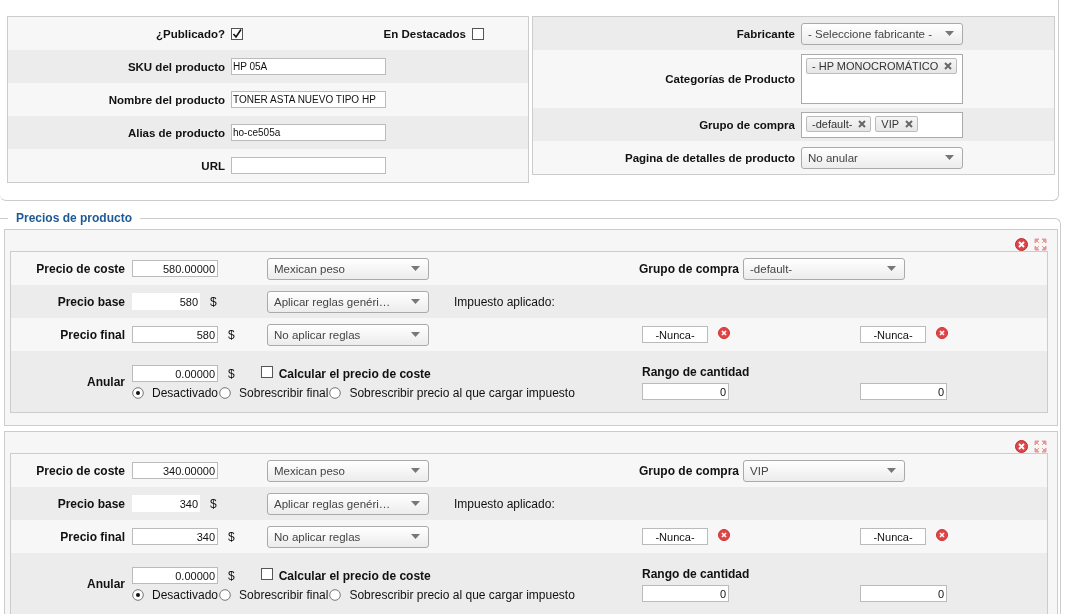  I want to click on select-dropdown: -default-, so click(824, 268).